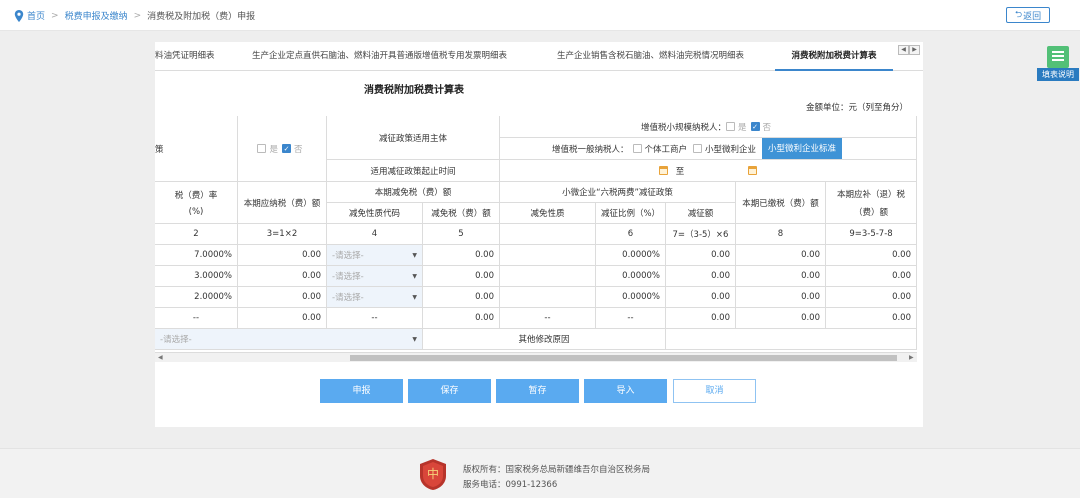  I want to click on formula-cell: 6, so click(631, 234).